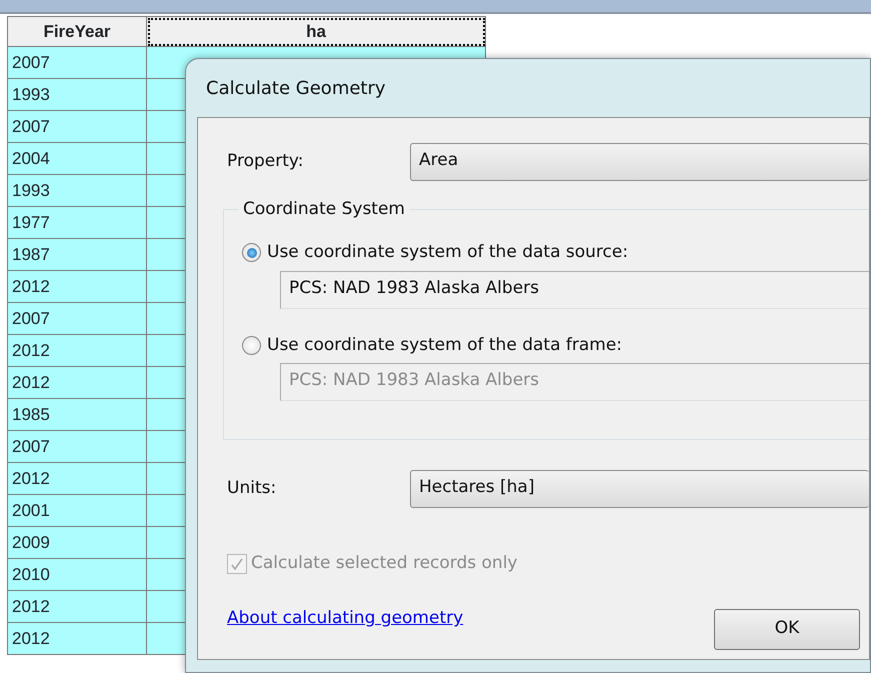  What do you see at coordinates (77, 542) in the screenshot?
I see `table-cell: 2009` at bounding box center [77, 542].